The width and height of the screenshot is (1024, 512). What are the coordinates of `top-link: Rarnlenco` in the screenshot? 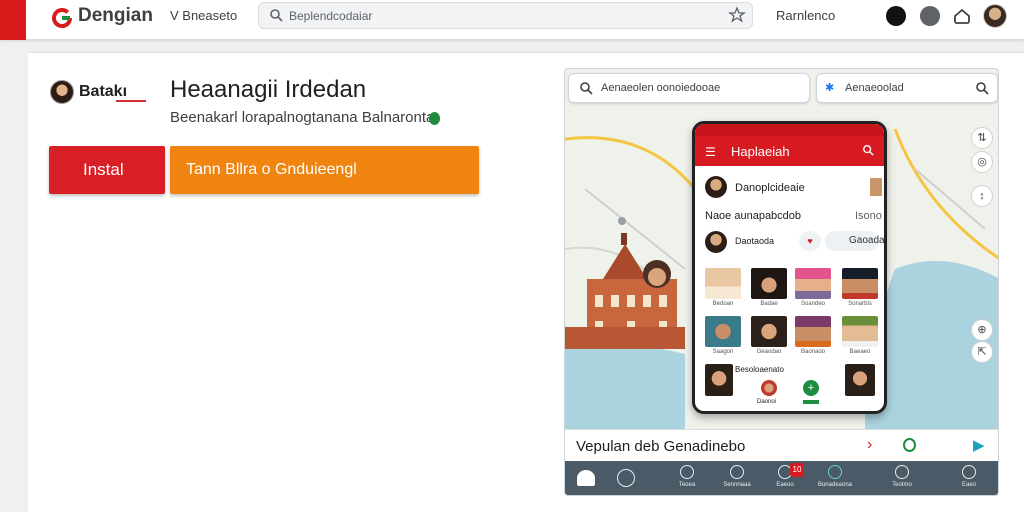 It's located at (805, 15).